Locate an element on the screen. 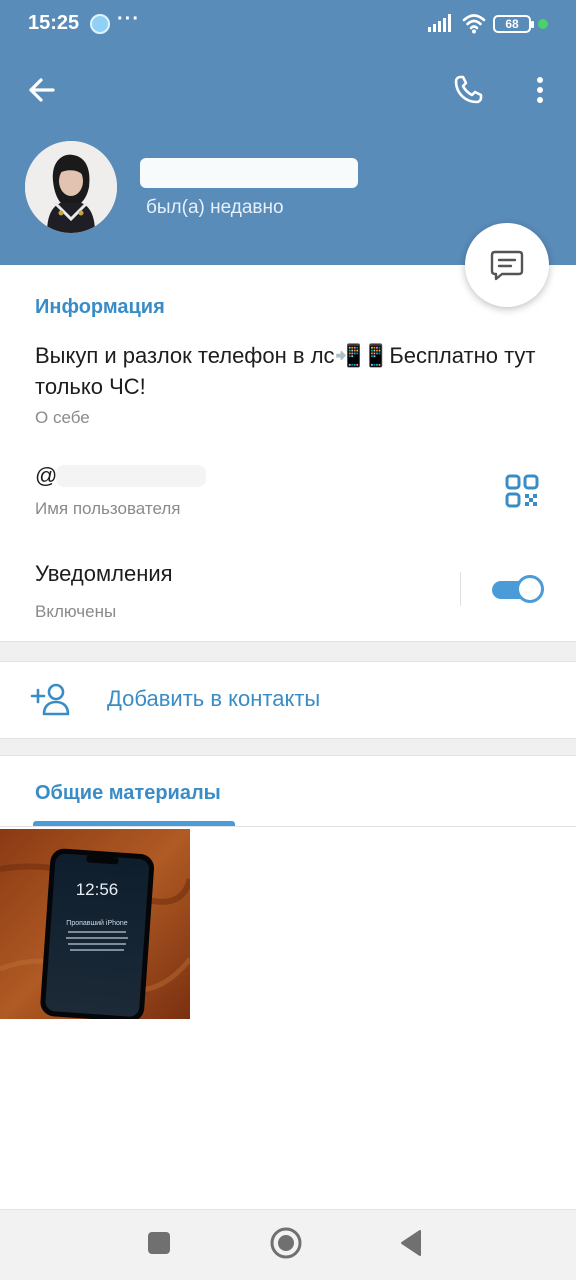  avatar-portrait is located at coordinates (71, 187).